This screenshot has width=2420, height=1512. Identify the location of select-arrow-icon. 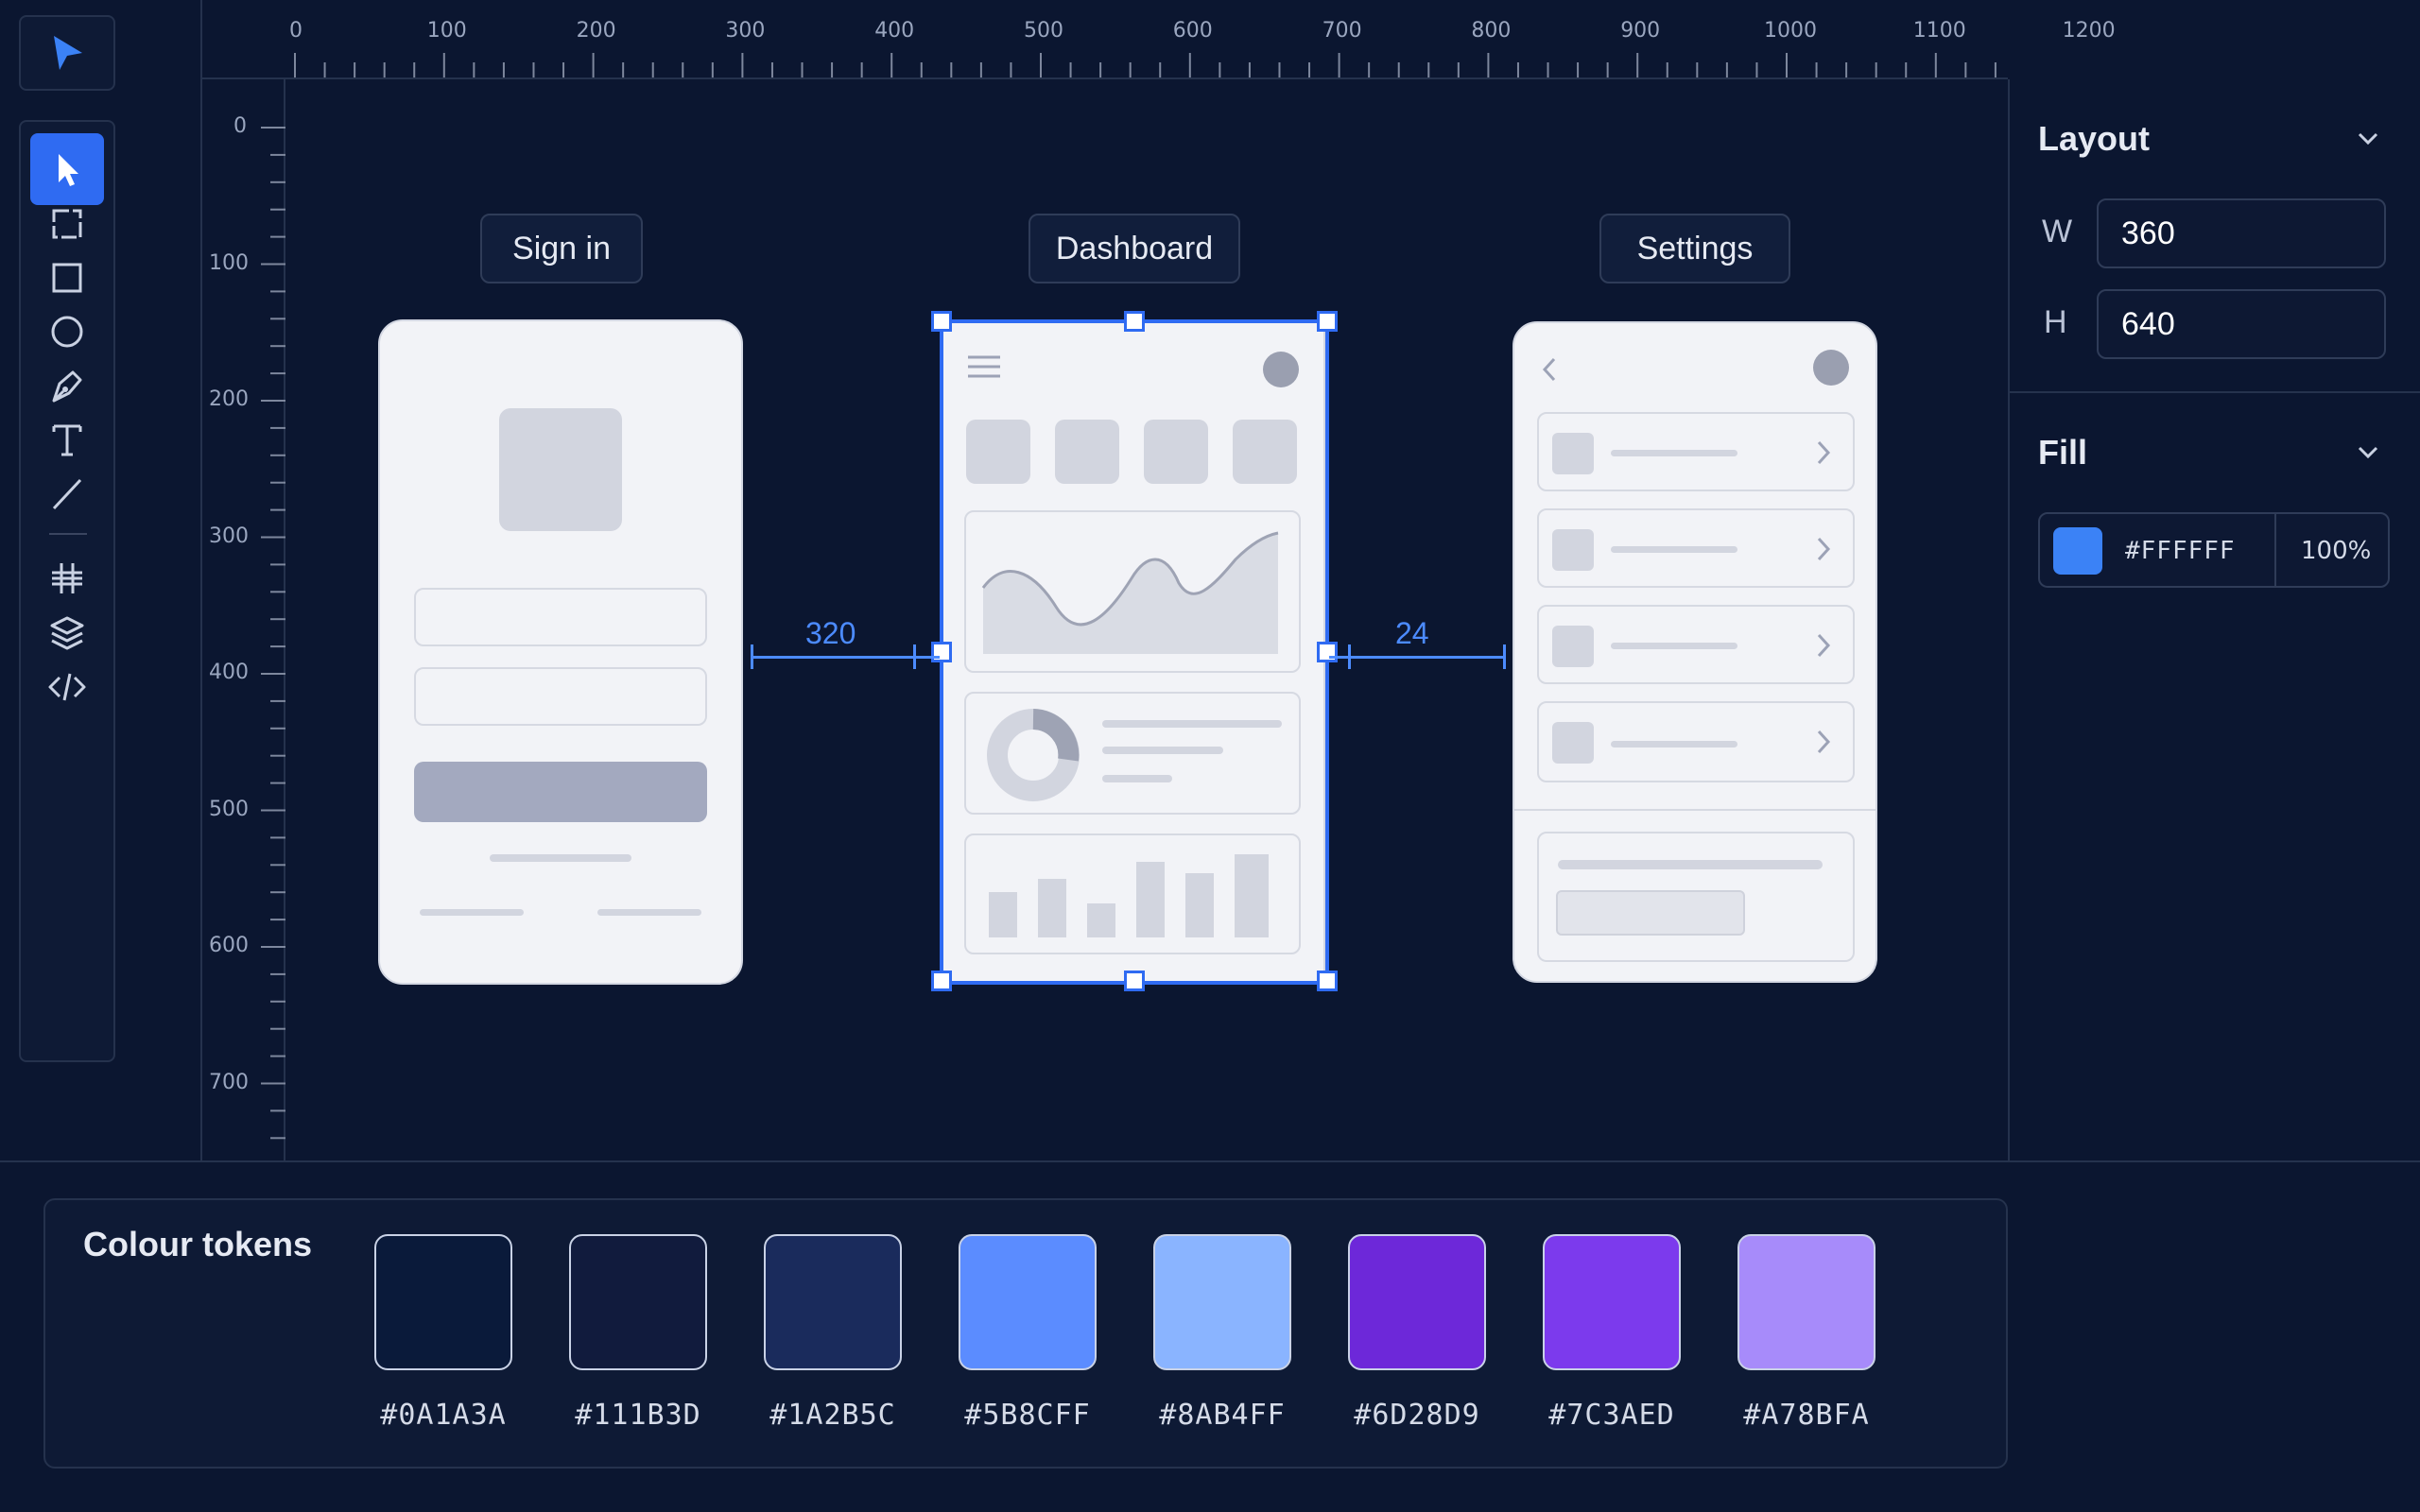
(68, 170).